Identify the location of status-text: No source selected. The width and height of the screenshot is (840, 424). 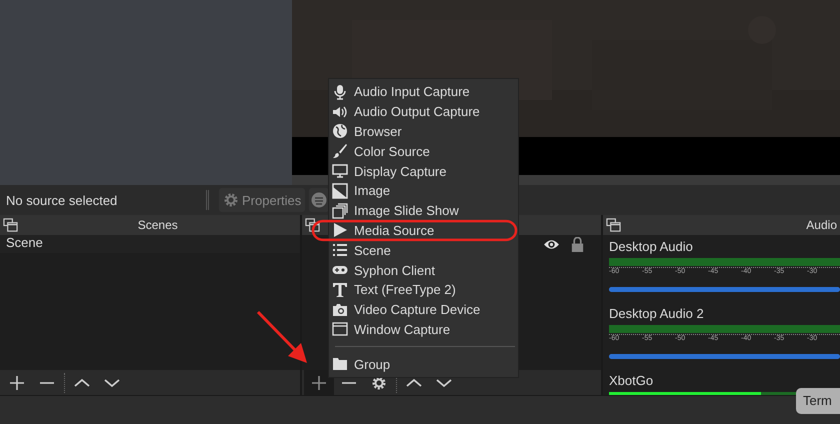
(62, 200).